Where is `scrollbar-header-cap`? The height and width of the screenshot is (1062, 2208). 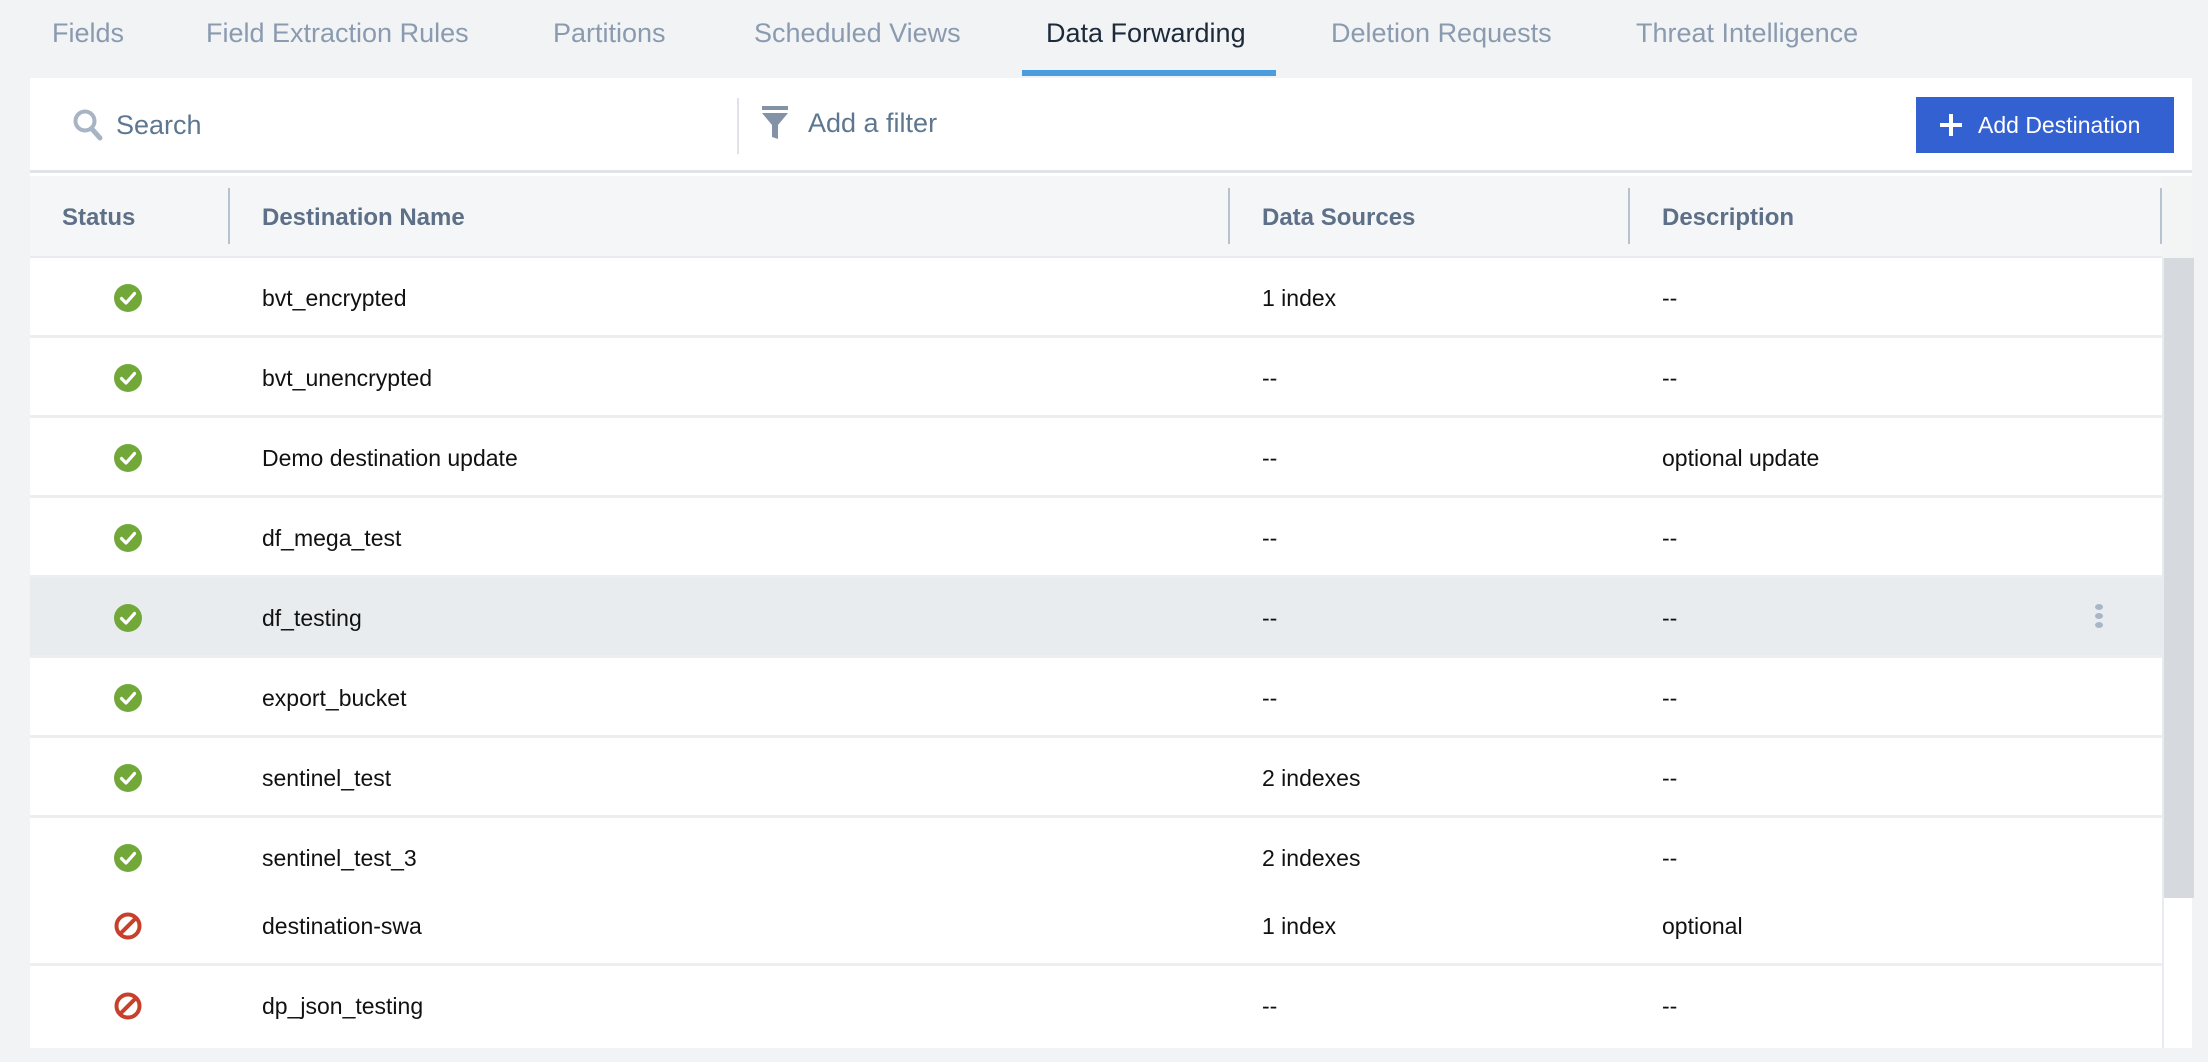 scrollbar-header-cap is located at coordinates (2177, 217).